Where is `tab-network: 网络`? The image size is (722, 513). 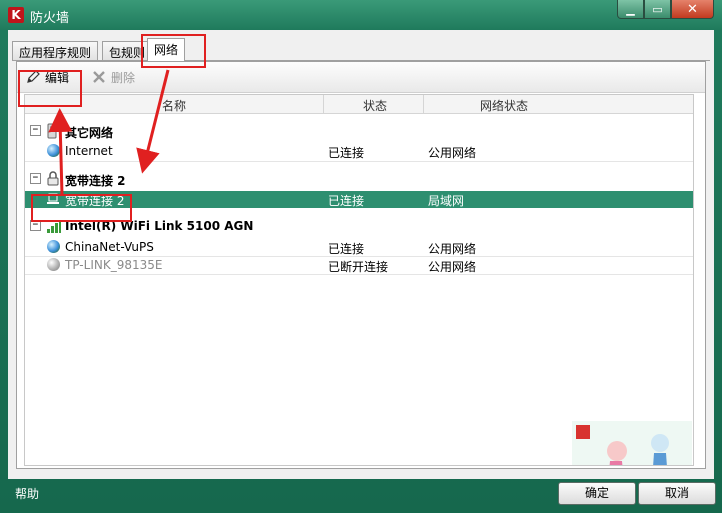 tab-network: 网络 is located at coordinates (166, 49).